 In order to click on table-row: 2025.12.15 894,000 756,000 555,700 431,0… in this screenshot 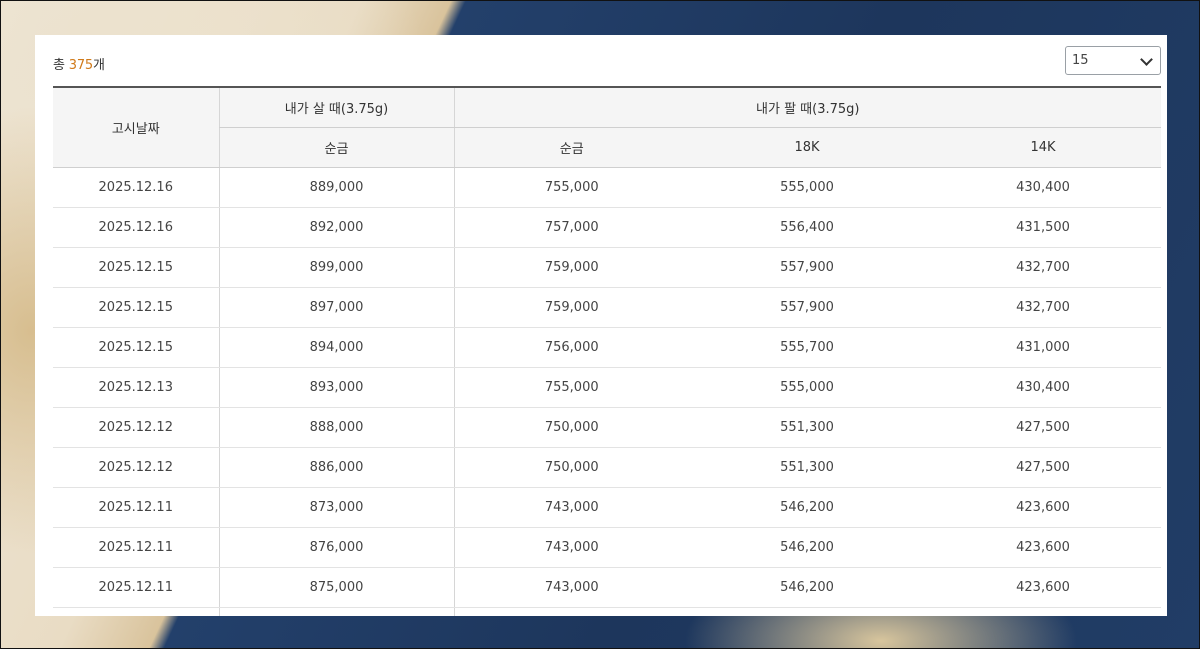, I will do `click(607, 347)`.